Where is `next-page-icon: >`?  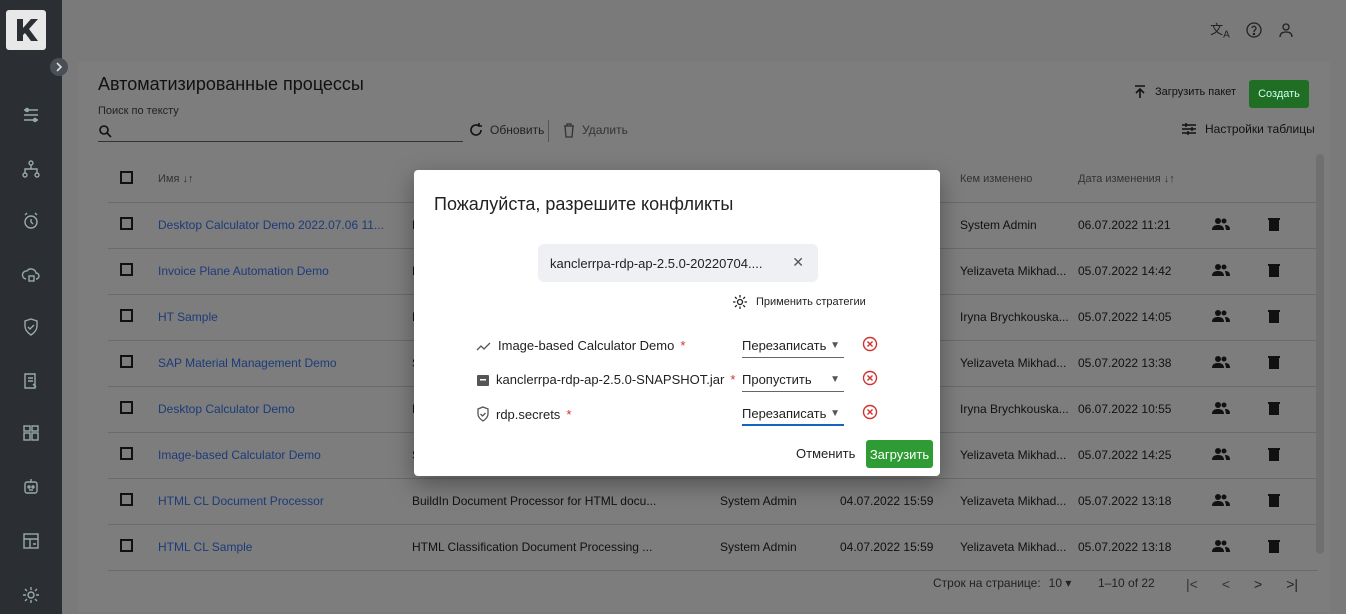
next-page-icon: > is located at coordinates (1258, 584).